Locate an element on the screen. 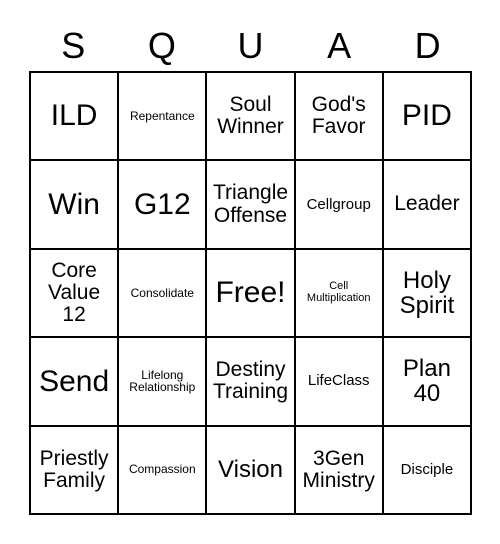 This screenshot has height=544, width=500. bingo-cell-label: PID is located at coordinates (426, 116).